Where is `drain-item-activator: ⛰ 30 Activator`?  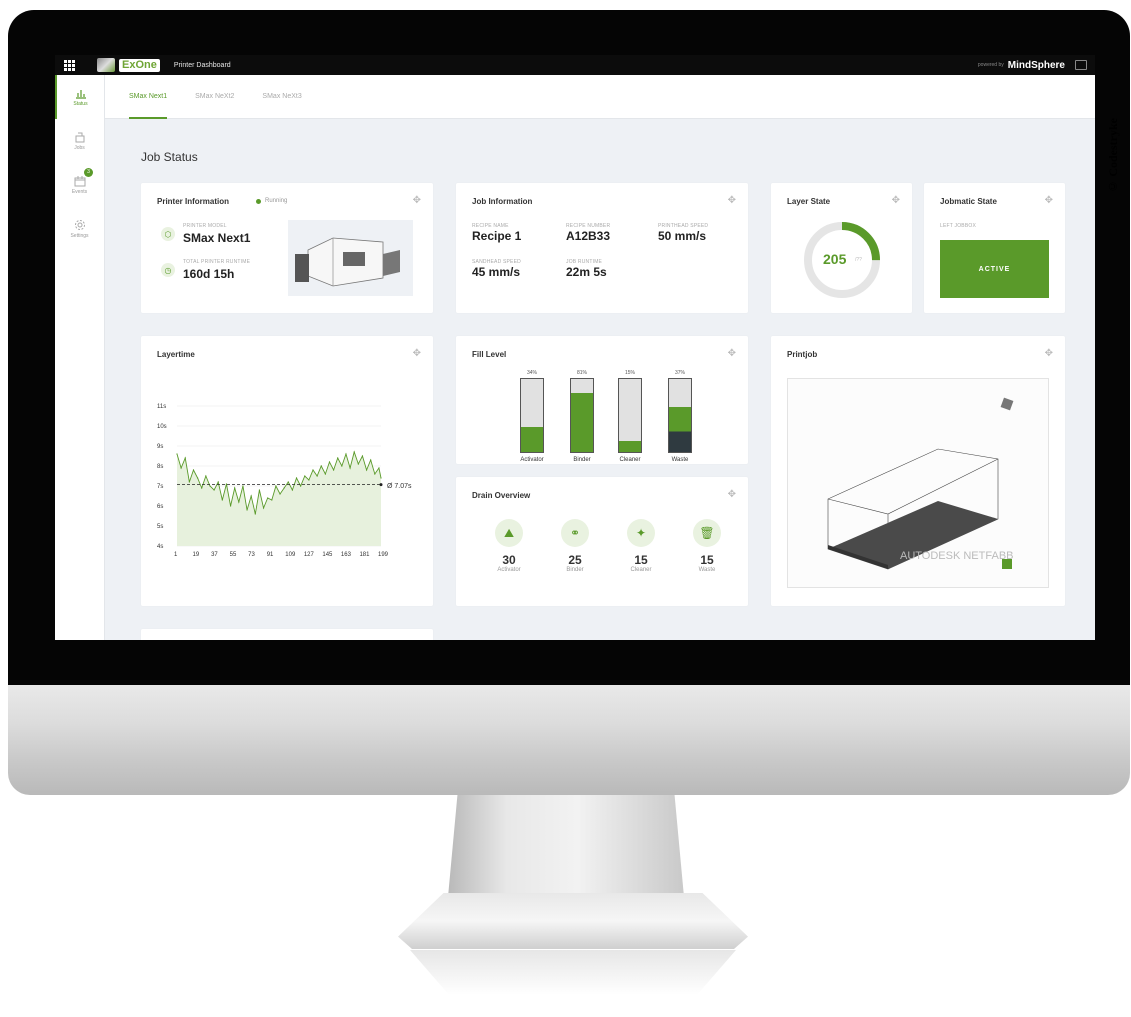 drain-item-activator: ⛰ 30 Activator is located at coordinates (509, 546).